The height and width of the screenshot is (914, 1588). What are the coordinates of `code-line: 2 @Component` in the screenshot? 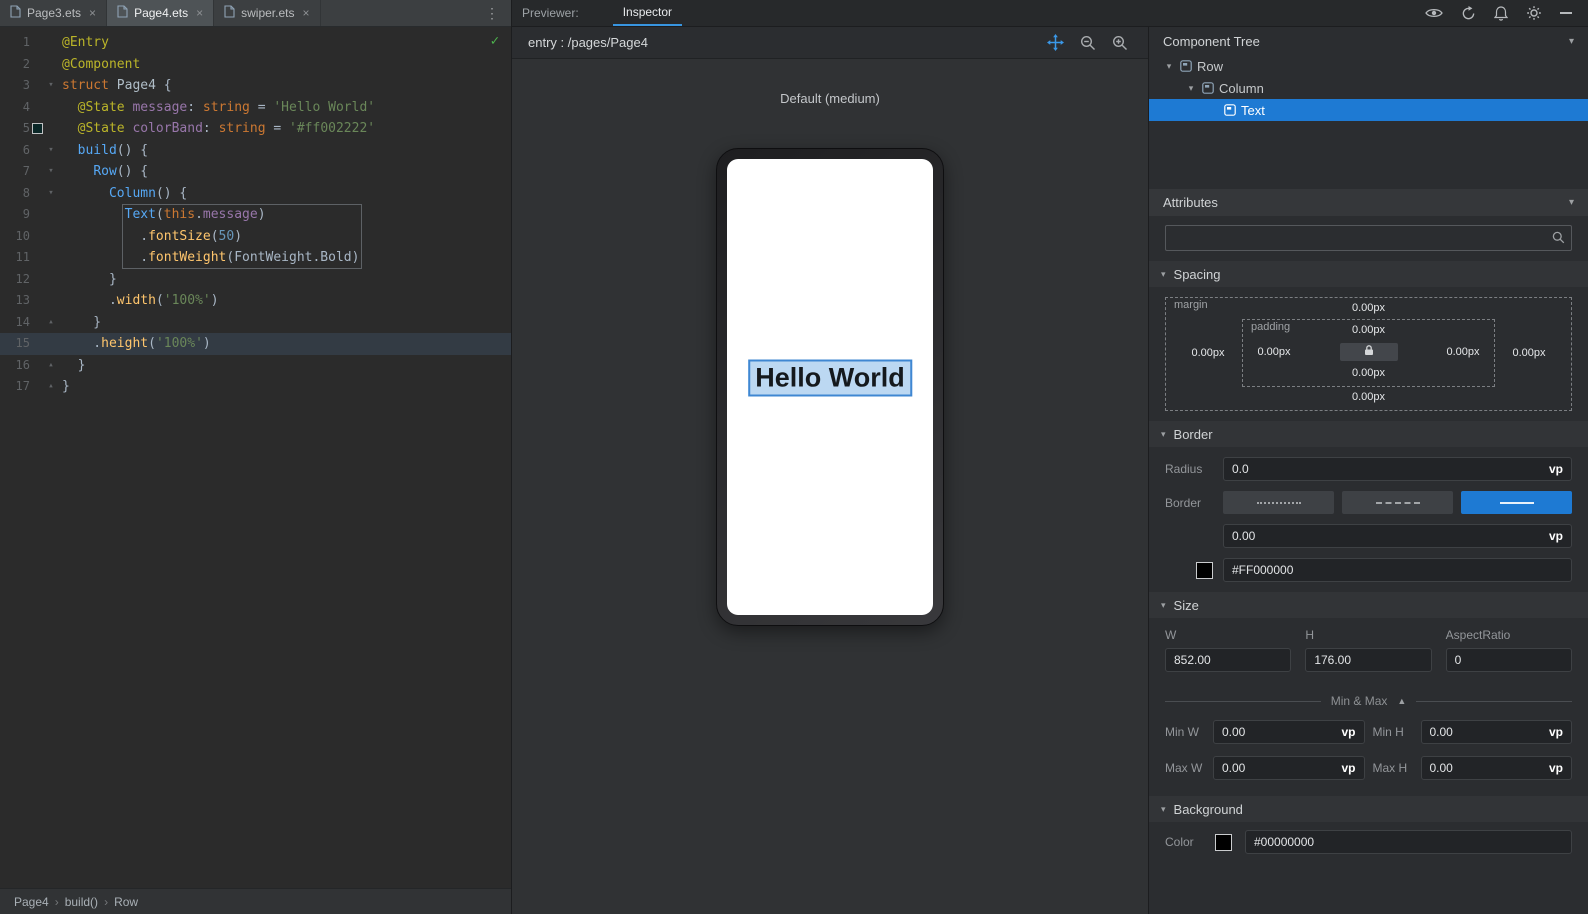 It's located at (255, 65).